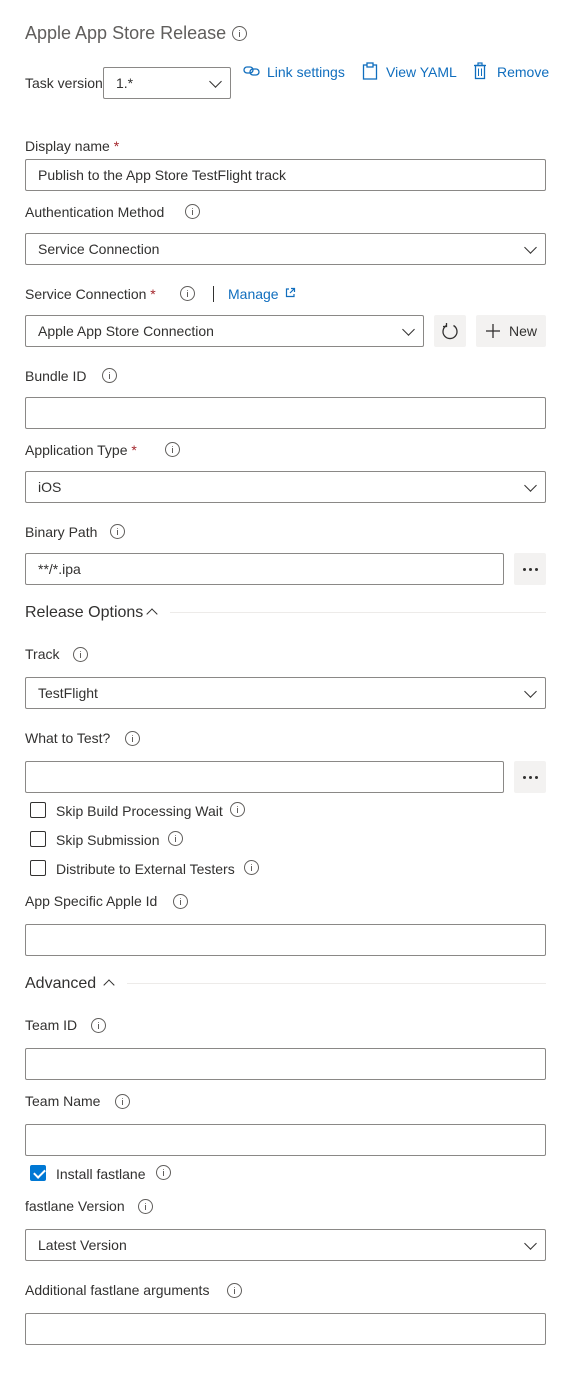 This screenshot has height=1383, width=571. Describe the element at coordinates (95, 212) in the screenshot. I see `auth-method-label: Authentication Method` at that location.